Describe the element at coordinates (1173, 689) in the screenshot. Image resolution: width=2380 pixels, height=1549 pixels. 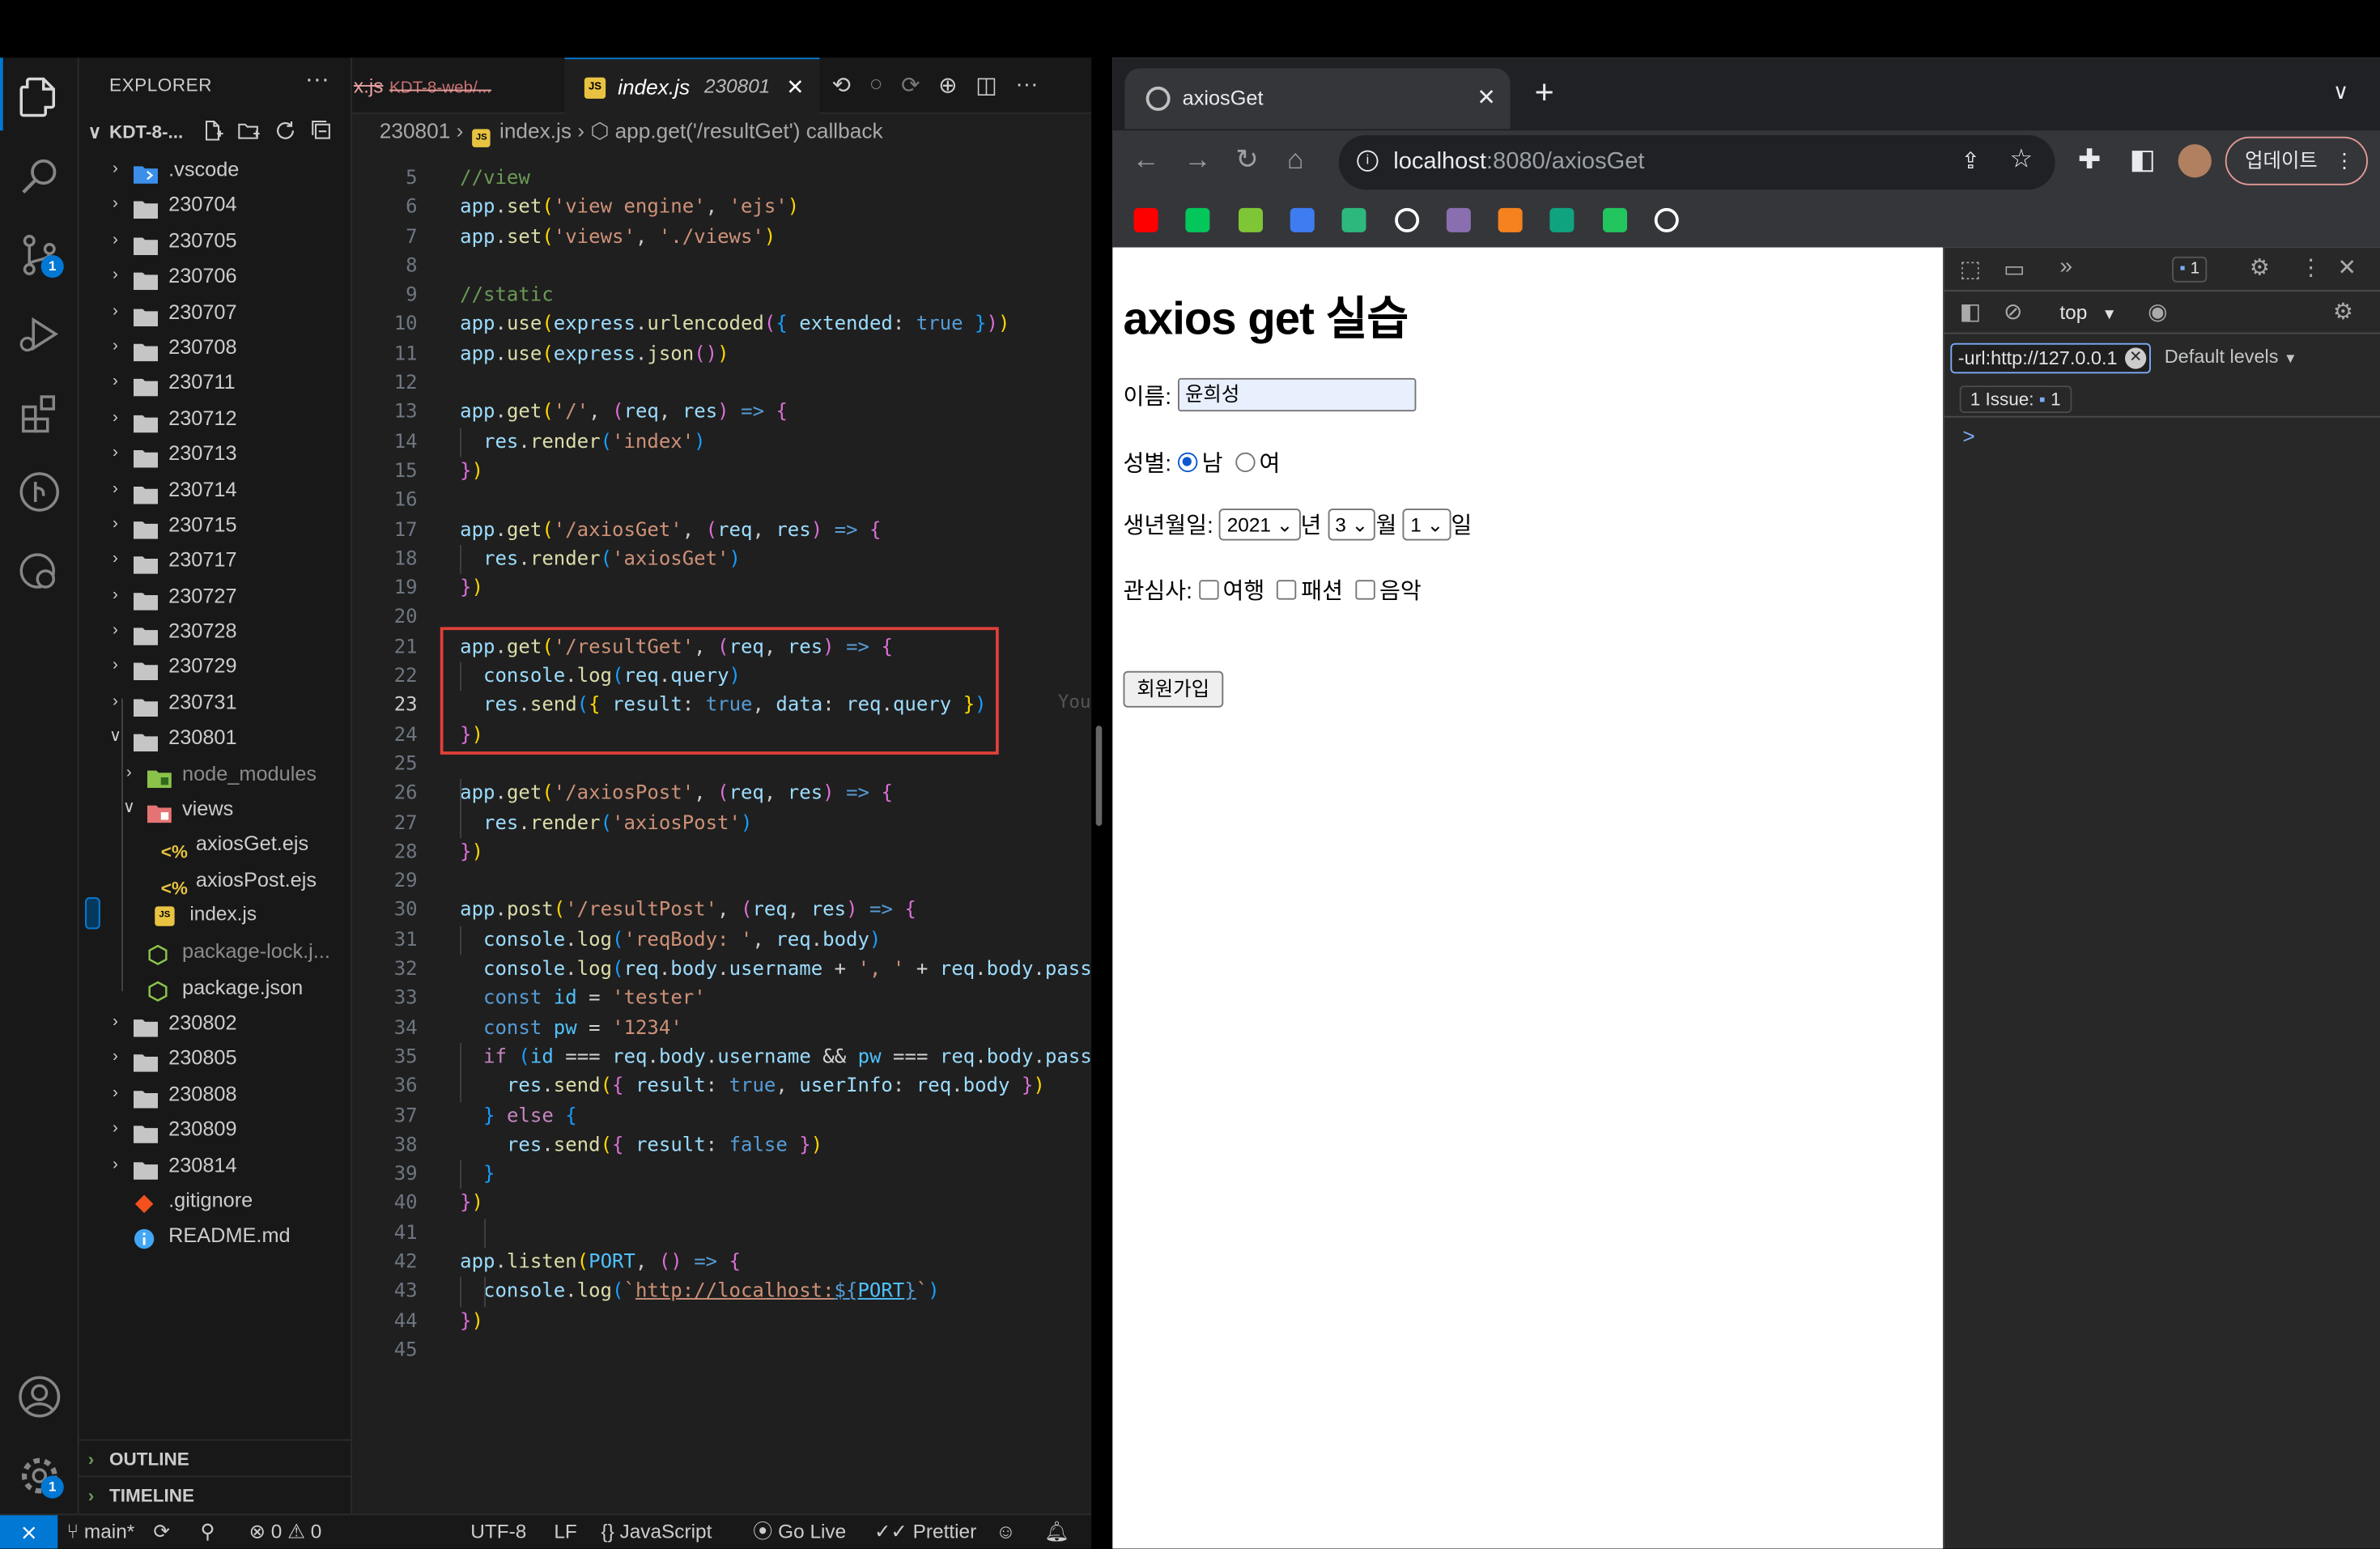
I see `signup-button: 회원가입` at that location.